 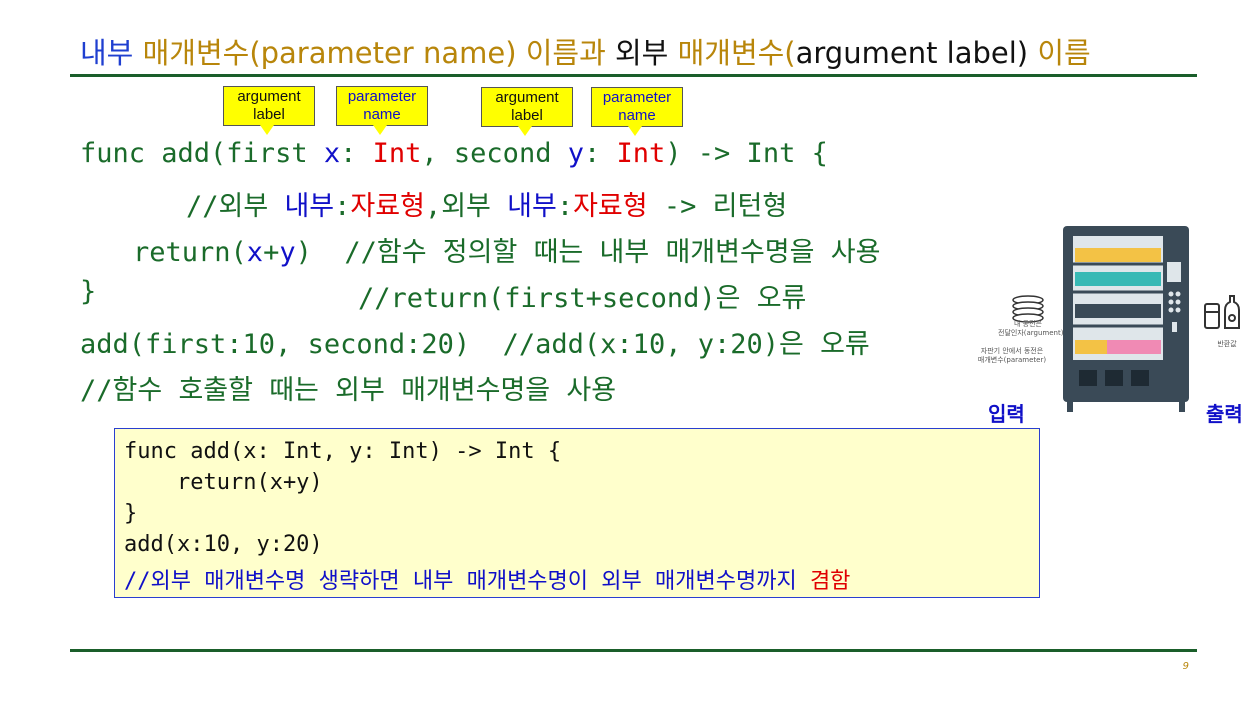 I want to click on box-comment-line: //외부 매개변수명 생략하면 내부 매개변수명이 외부 매개변수명까지 겸함, so click(x=487, y=581).